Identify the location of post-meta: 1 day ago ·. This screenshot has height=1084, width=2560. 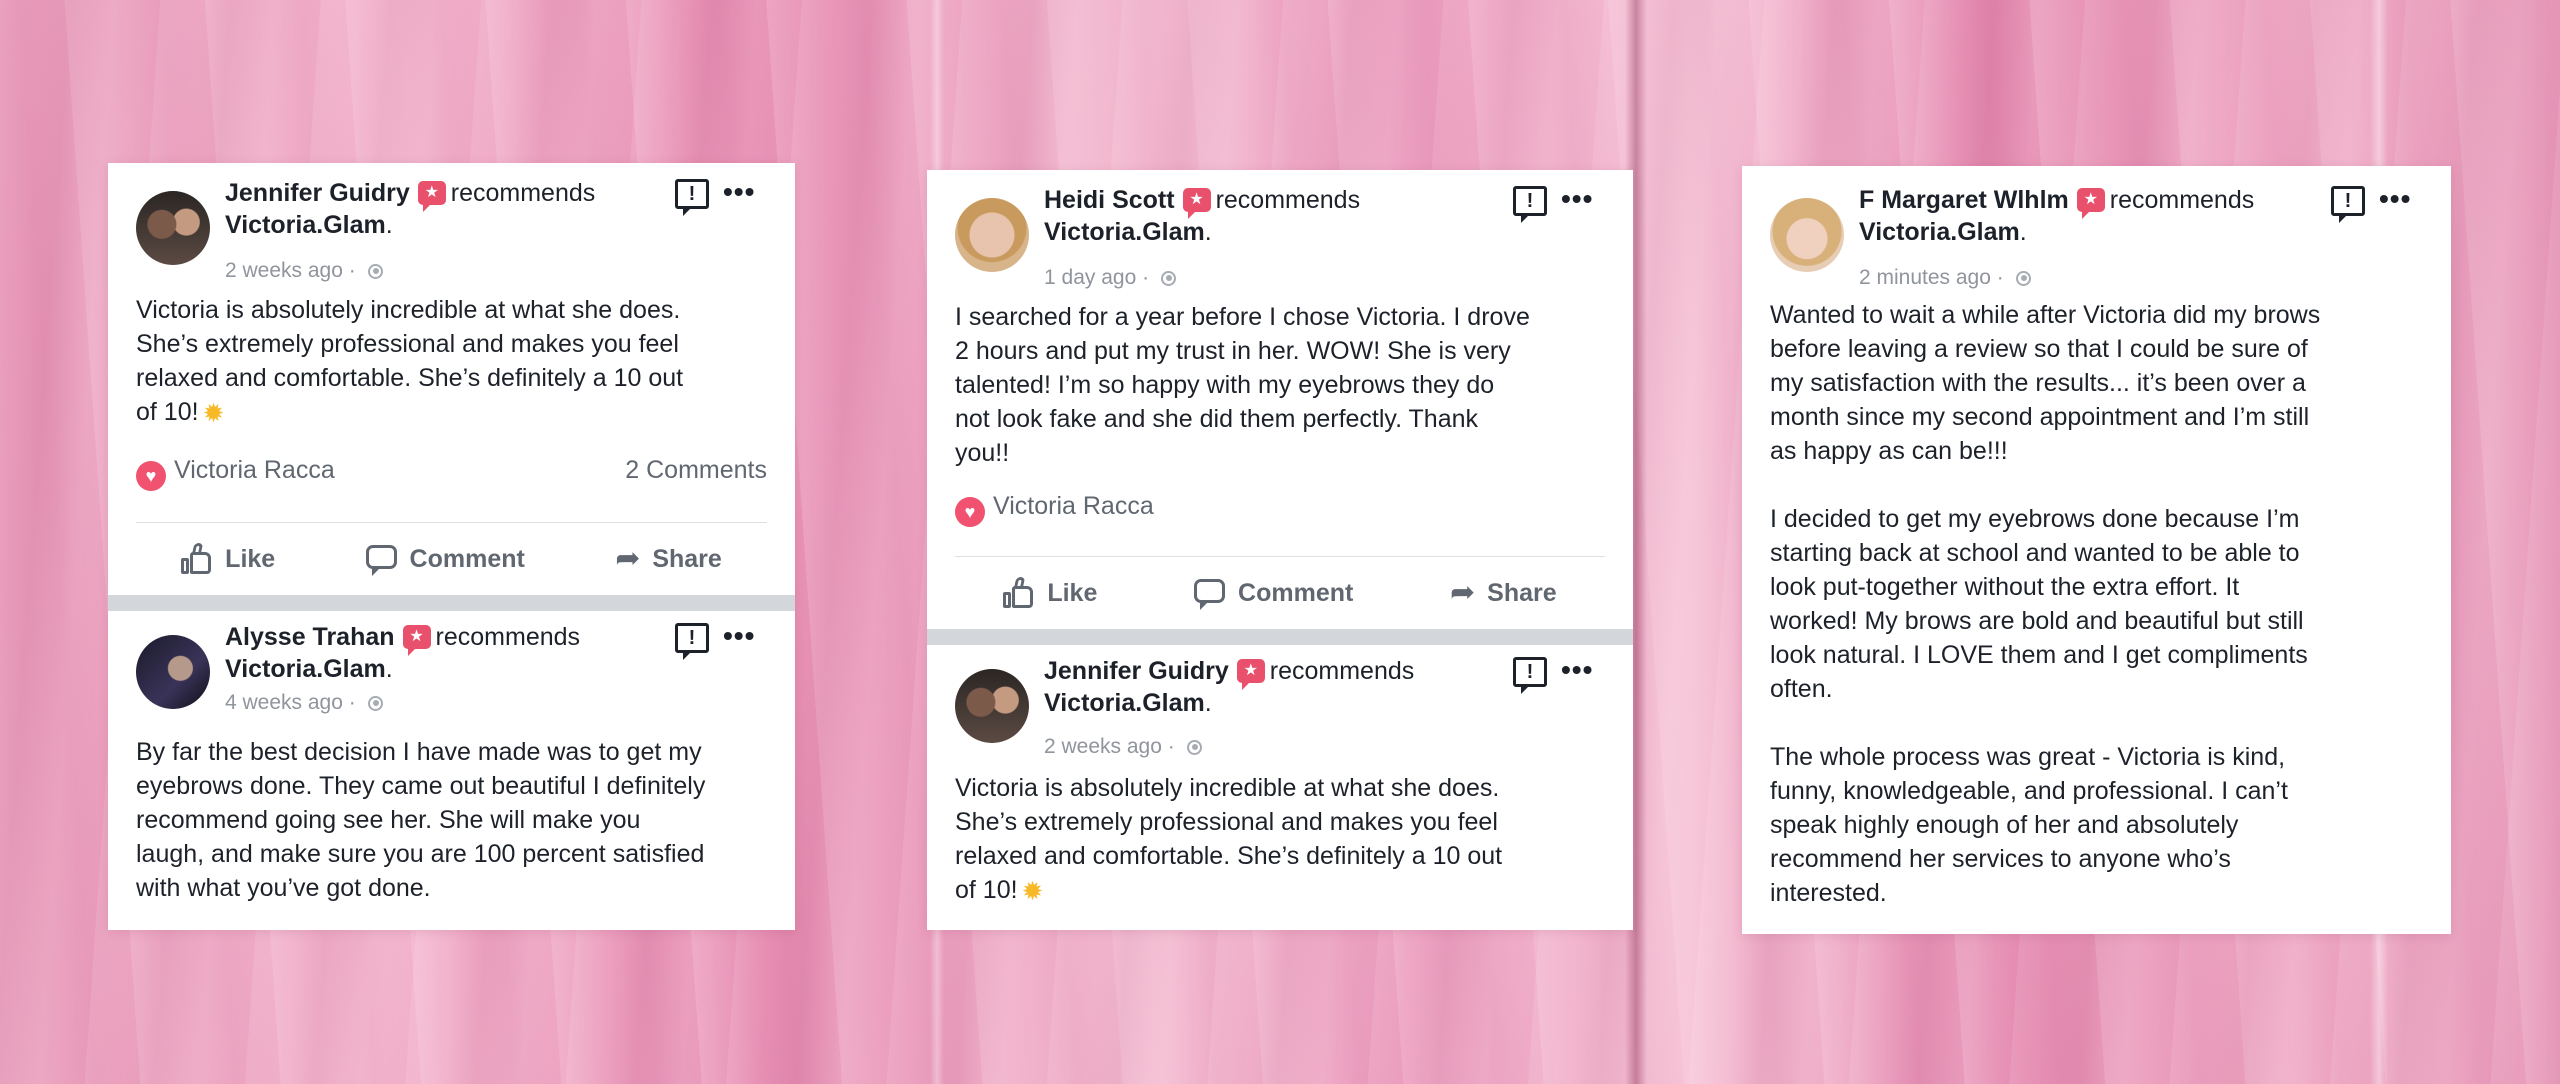
(1110, 278).